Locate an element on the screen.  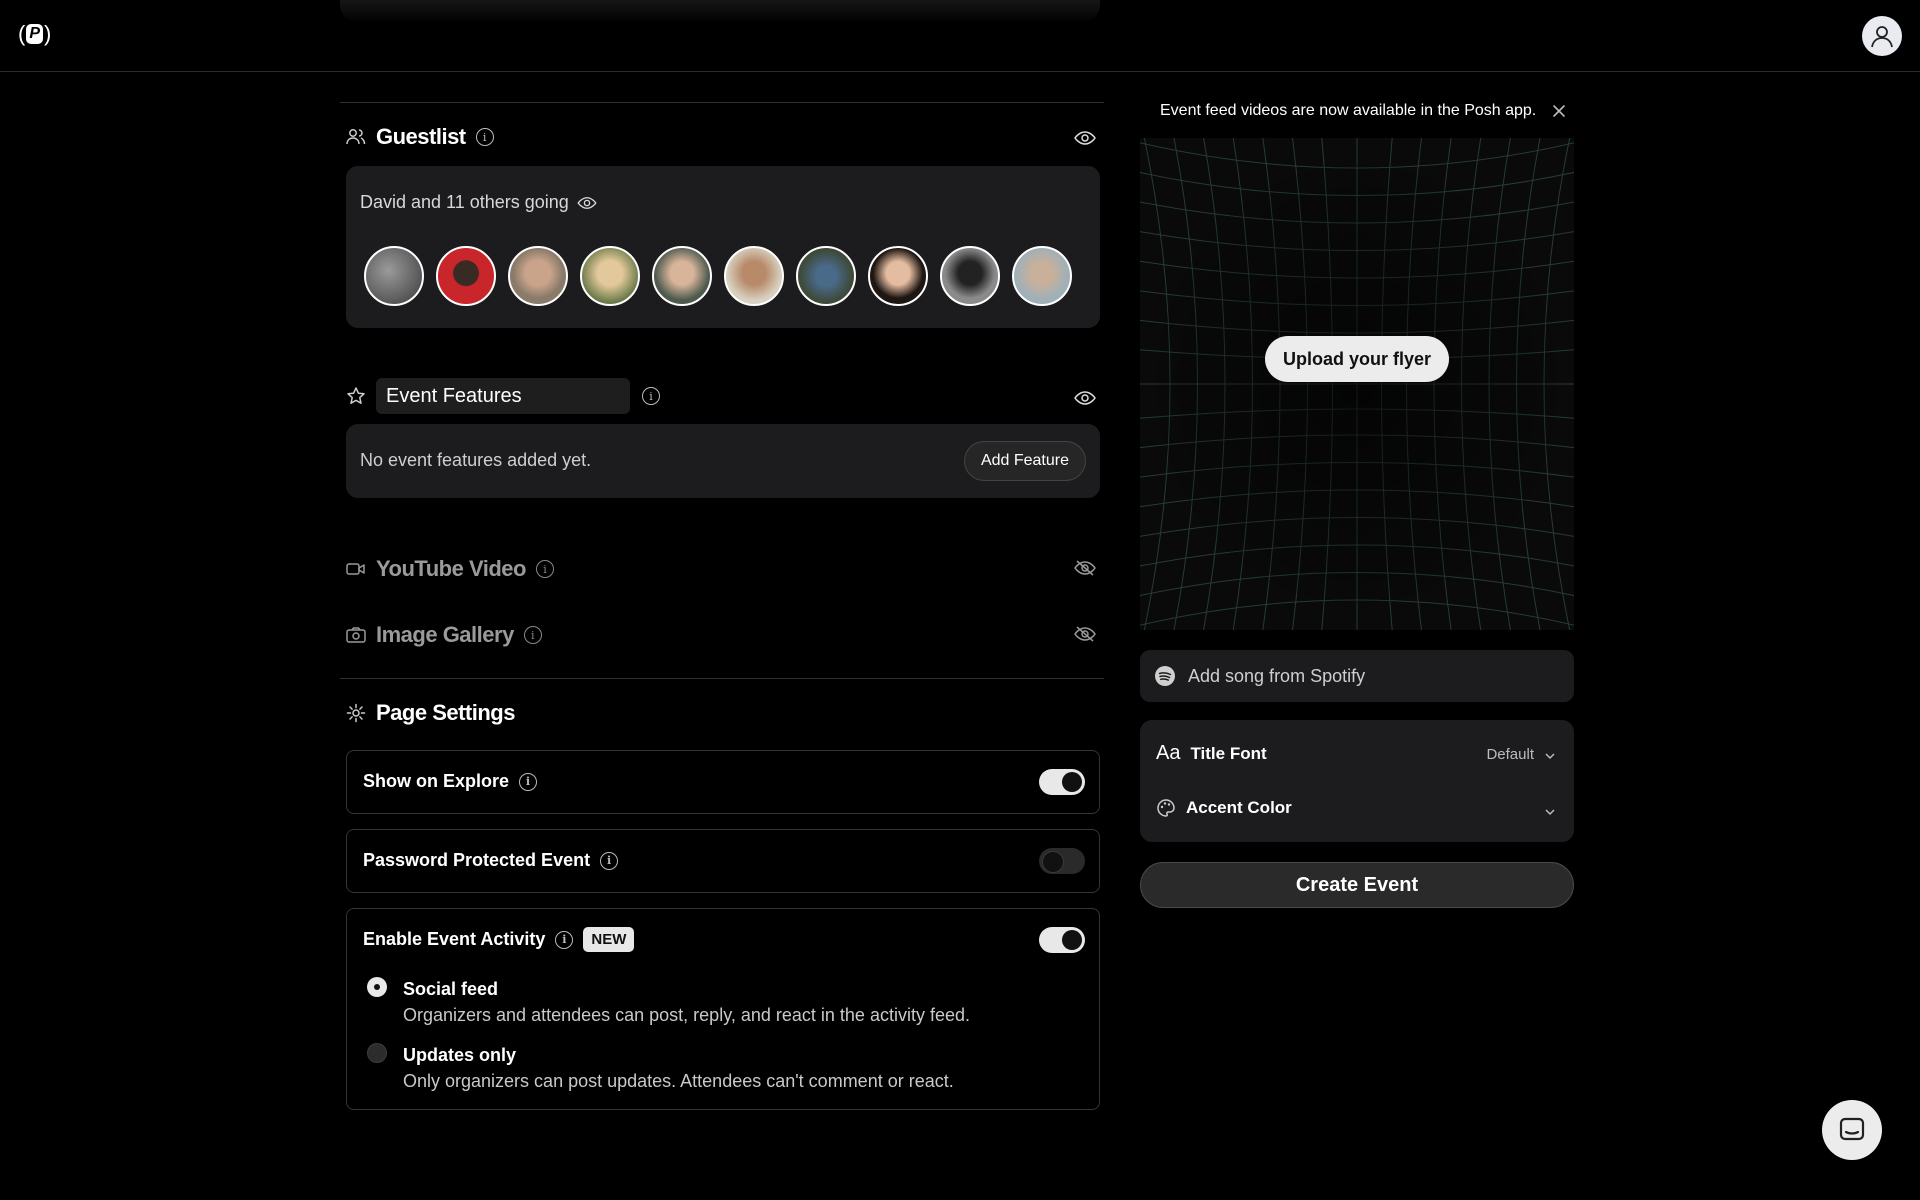
event-activity-label-wrap: Enable Event Activity i NEW is located at coordinates (499, 939).